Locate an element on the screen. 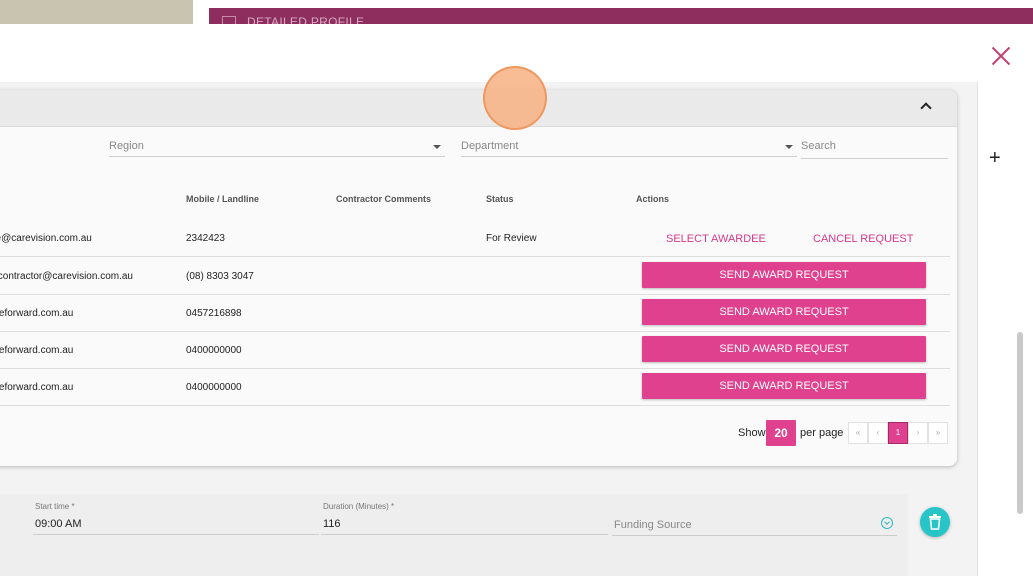  column-header-status: Status is located at coordinates (500, 199).